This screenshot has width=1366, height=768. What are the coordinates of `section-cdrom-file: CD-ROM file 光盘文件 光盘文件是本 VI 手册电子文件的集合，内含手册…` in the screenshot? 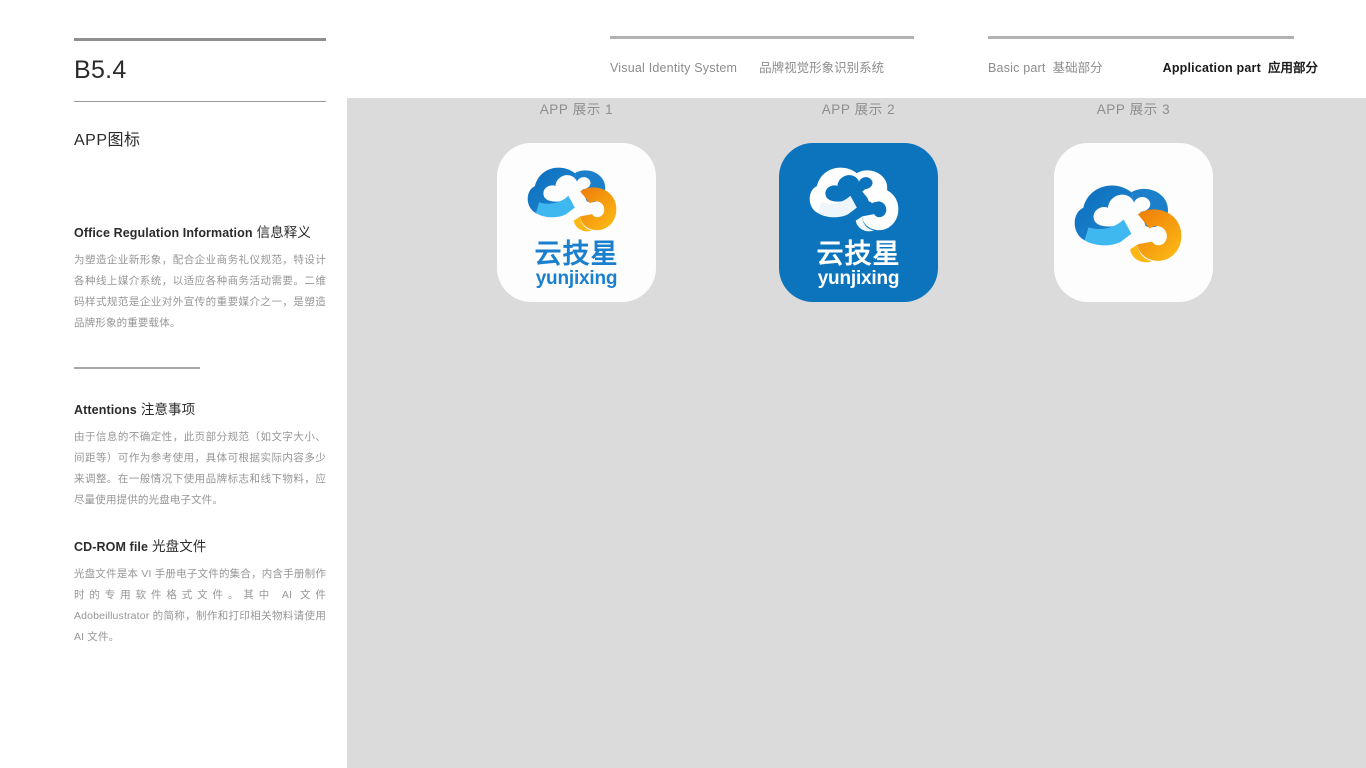 It's located at (200, 591).